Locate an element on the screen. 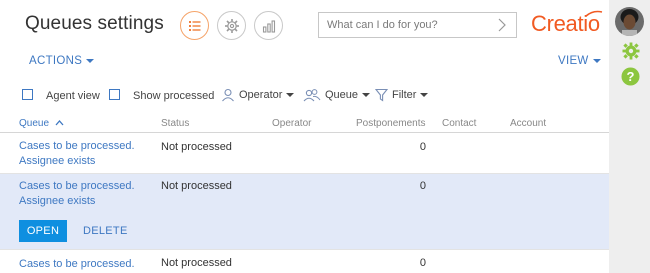 Image resolution: width=650 pixels, height=273 pixels. list-view-button is located at coordinates (194, 25).